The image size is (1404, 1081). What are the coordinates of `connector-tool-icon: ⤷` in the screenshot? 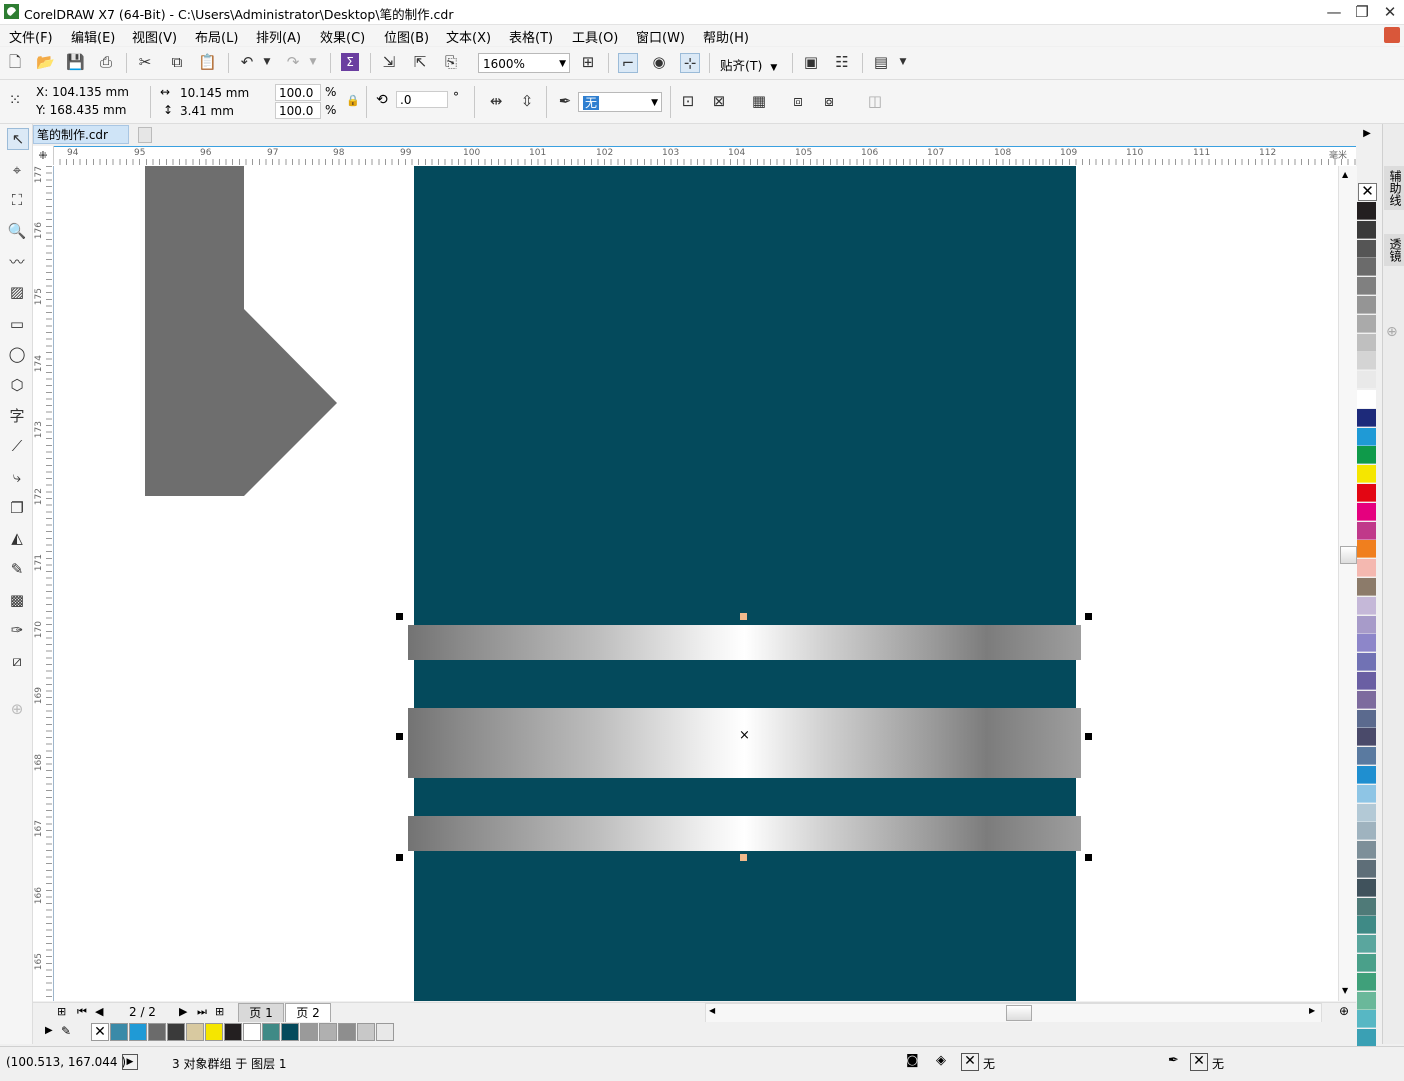 It's located at (17, 477).